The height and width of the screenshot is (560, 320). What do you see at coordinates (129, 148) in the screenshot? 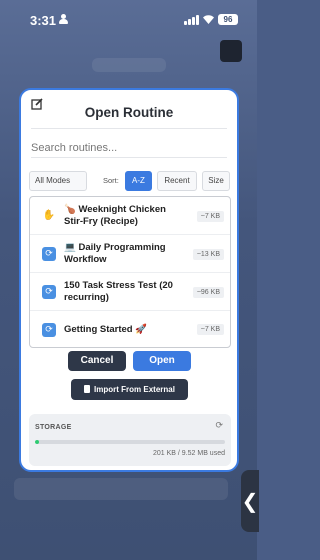
I see `search-input` at bounding box center [129, 148].